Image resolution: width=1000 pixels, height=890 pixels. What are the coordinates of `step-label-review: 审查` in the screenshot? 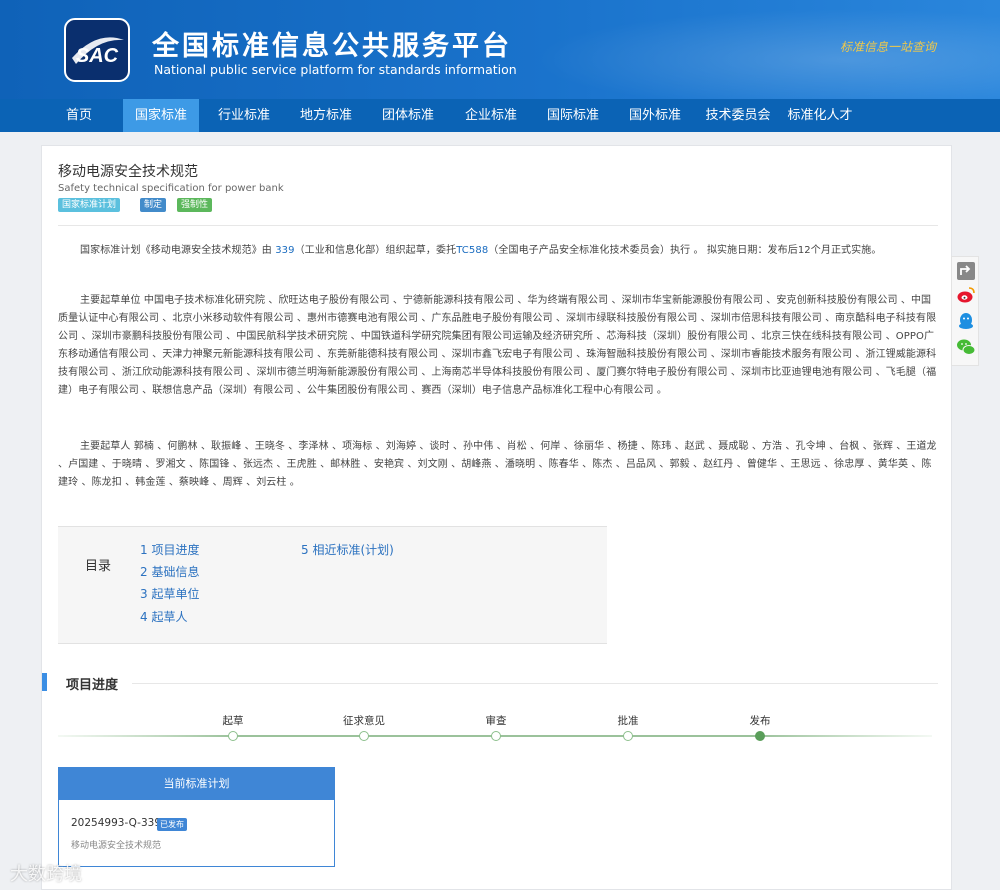 It's located at (496, 721).